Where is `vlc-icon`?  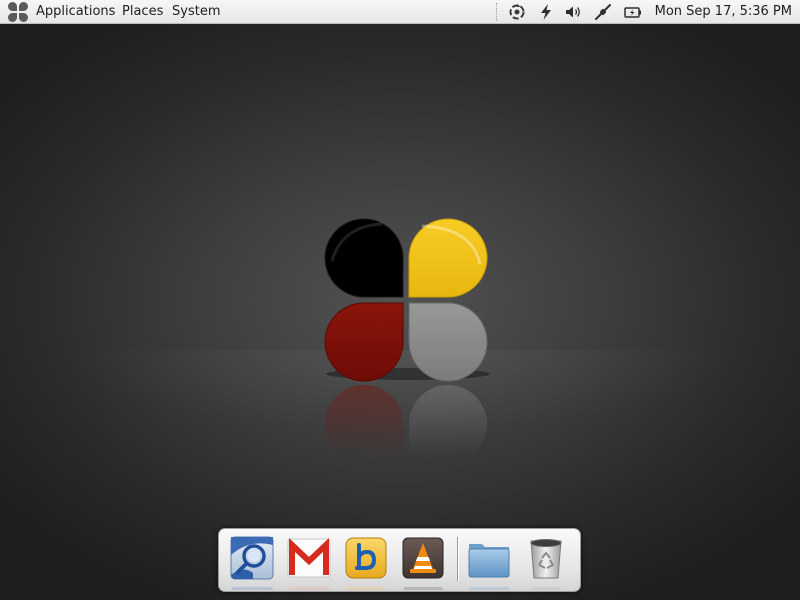 vlc-icon is located at coordinates (423, 558).